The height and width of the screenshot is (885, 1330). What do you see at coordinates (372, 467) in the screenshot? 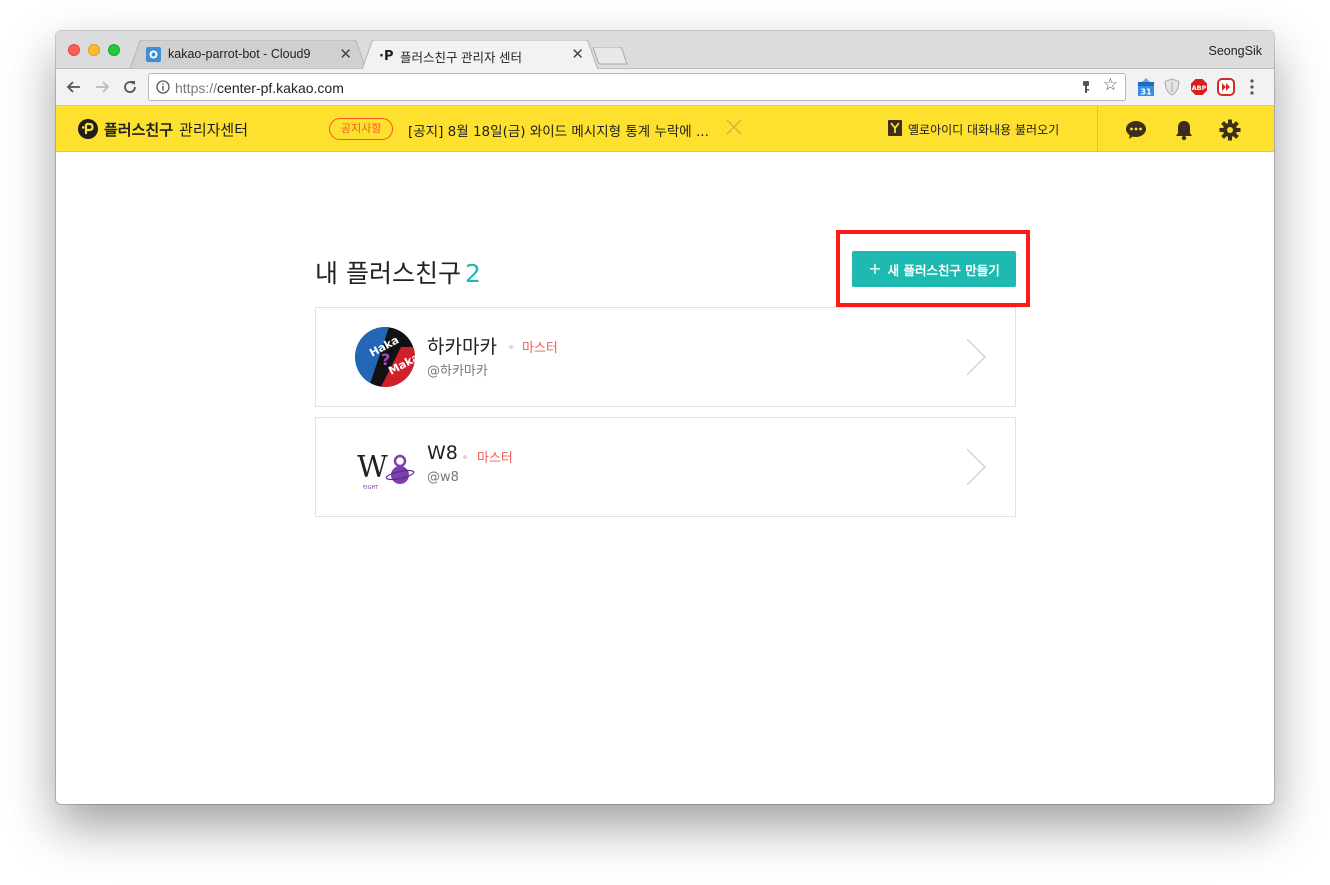
I see `svg-text: W` at bounding box center [372, 467].